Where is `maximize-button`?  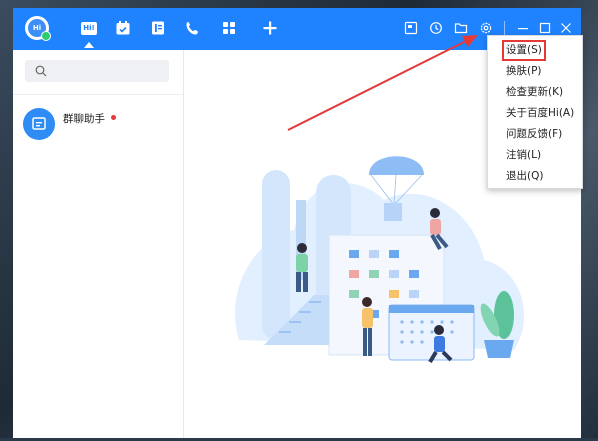 maximize-button is located at coordinates (545, 28).